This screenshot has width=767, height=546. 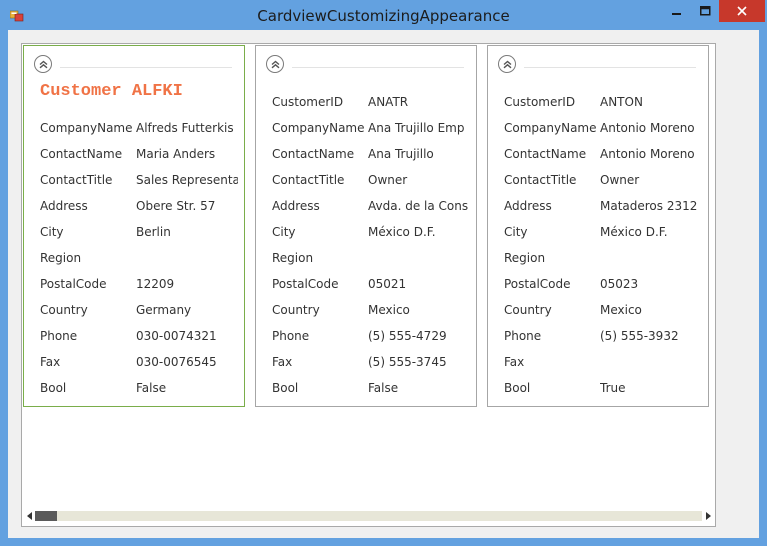 What do you see at coordinates (599, 362) in the screenshot?
I see `card-field-row: Fax` at bounding box center [599, 362].